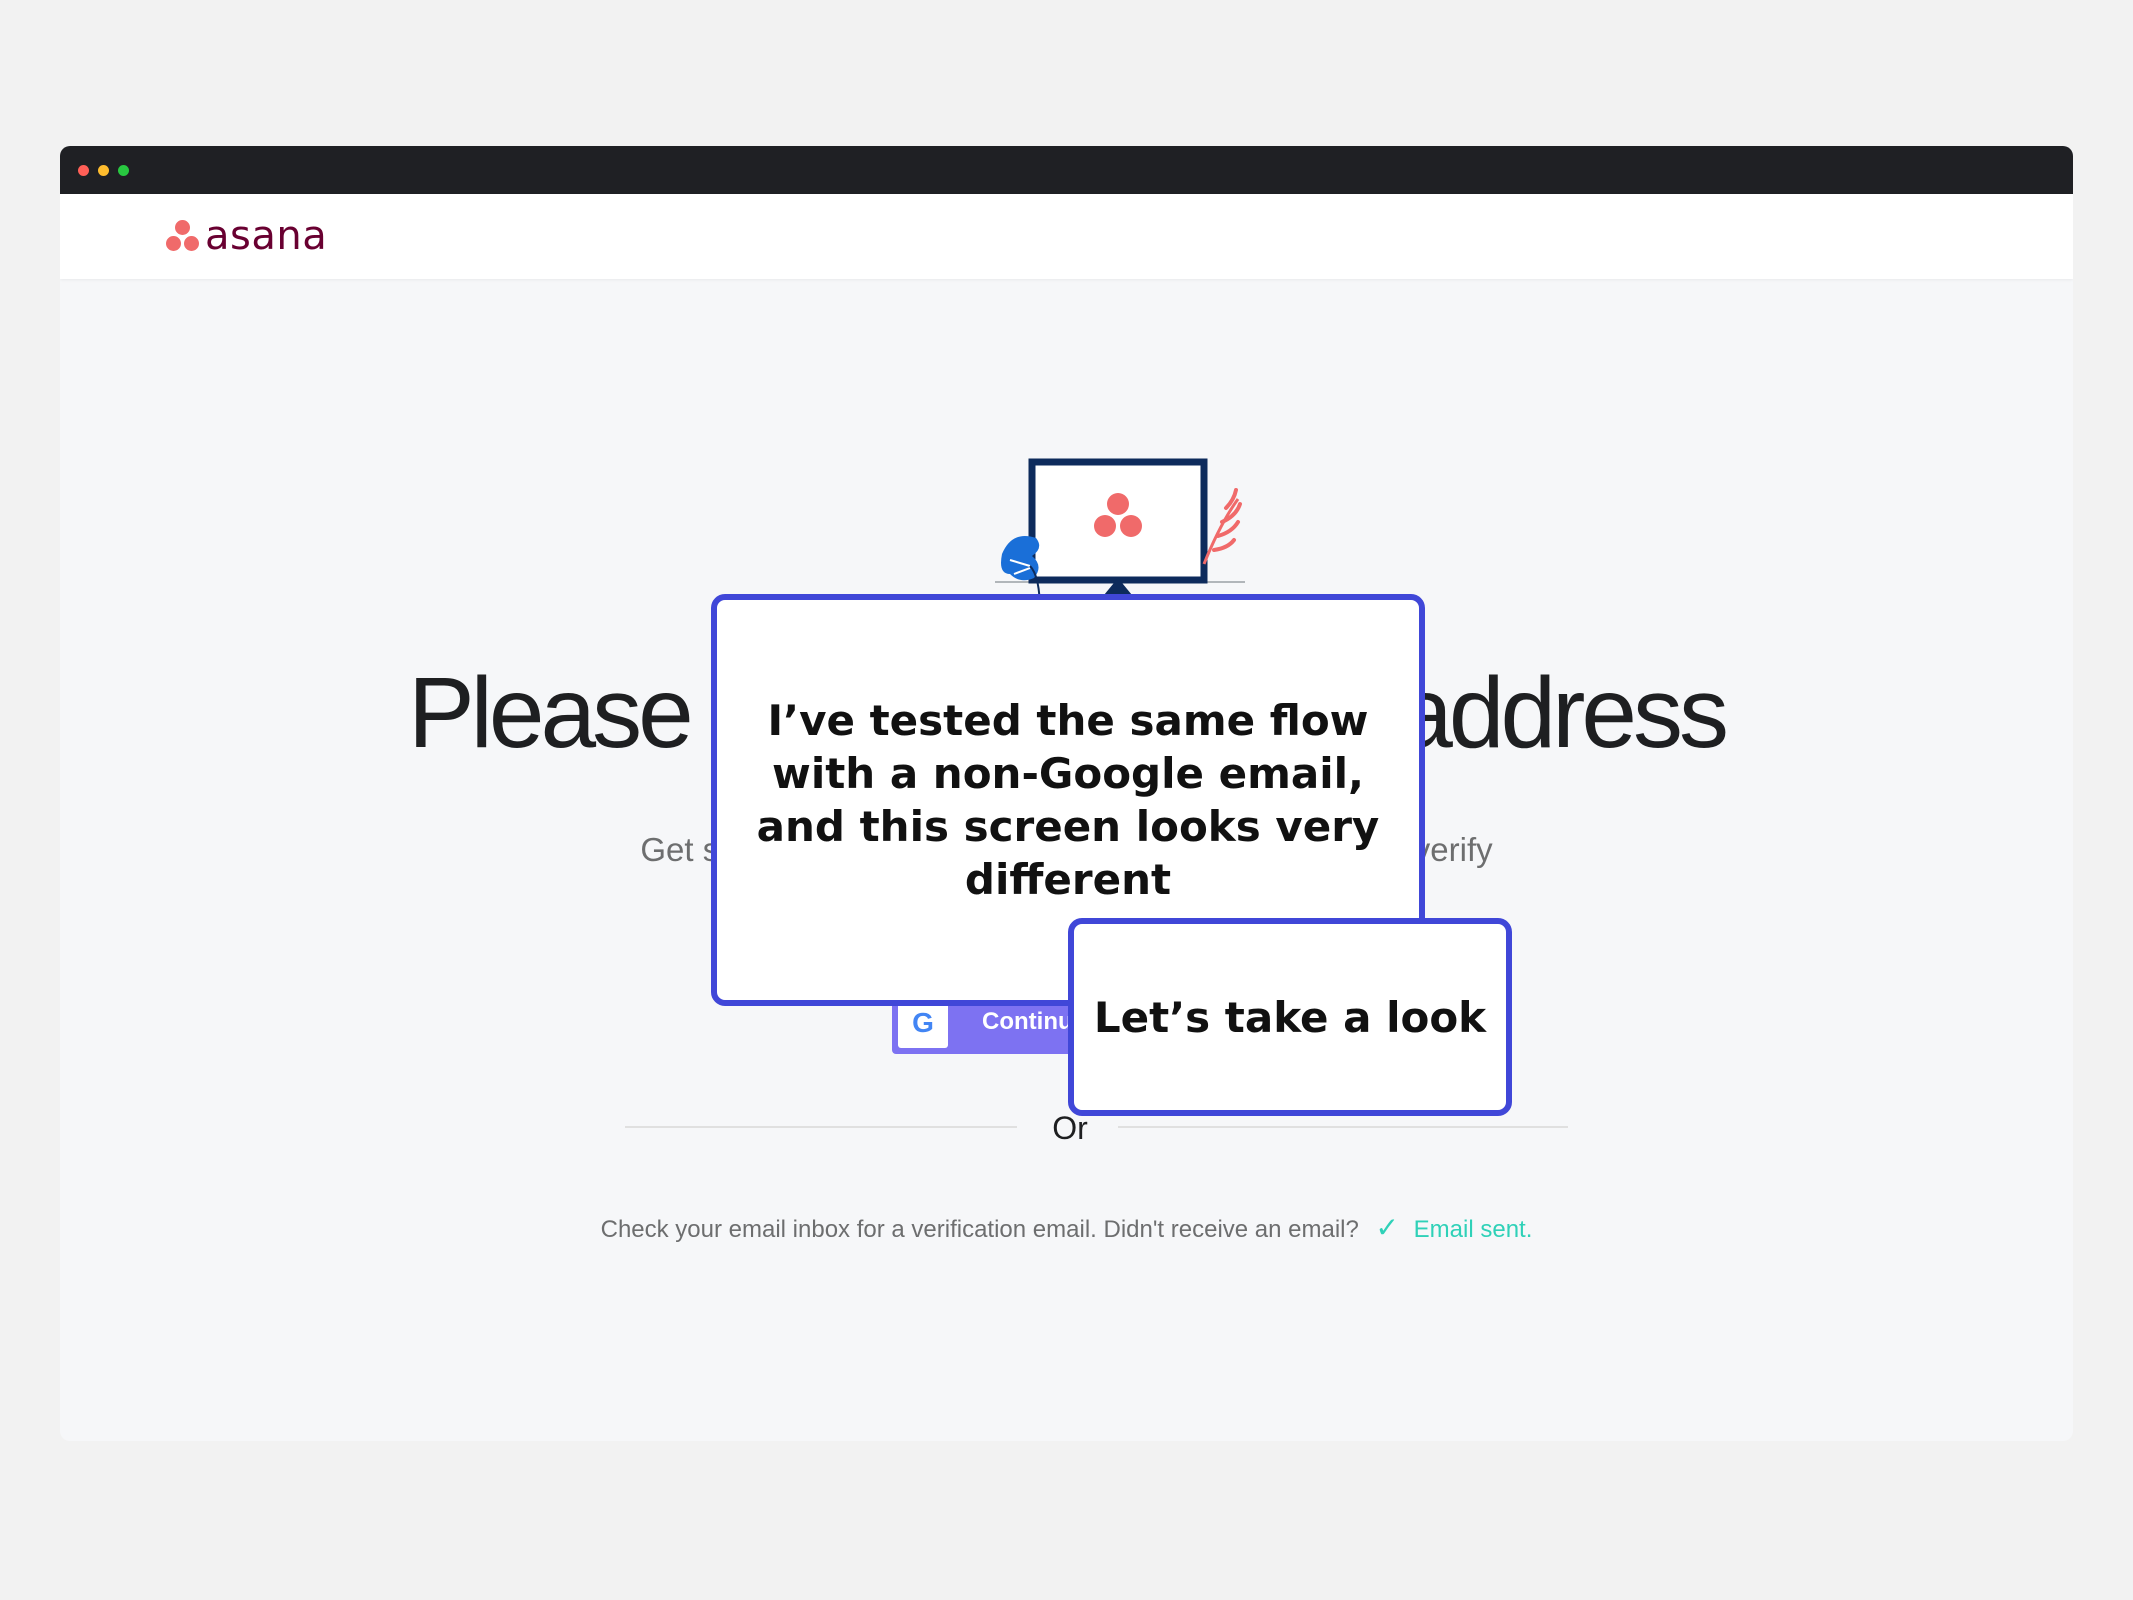  Describe the element at coordinates (1387, 1227) in the screenshot. I see `check-icon: ✓` at that location.